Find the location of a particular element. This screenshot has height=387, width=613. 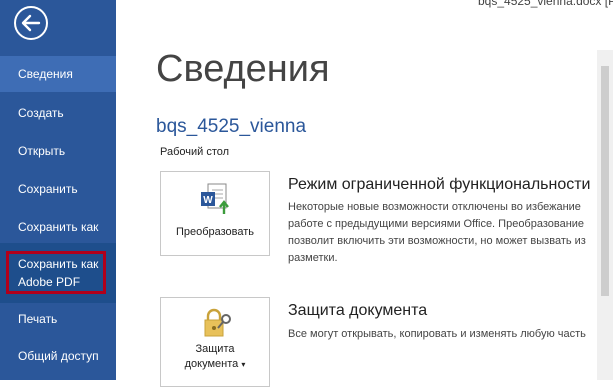

protect-button-label-text: документа is located at coordinates (211, 364).